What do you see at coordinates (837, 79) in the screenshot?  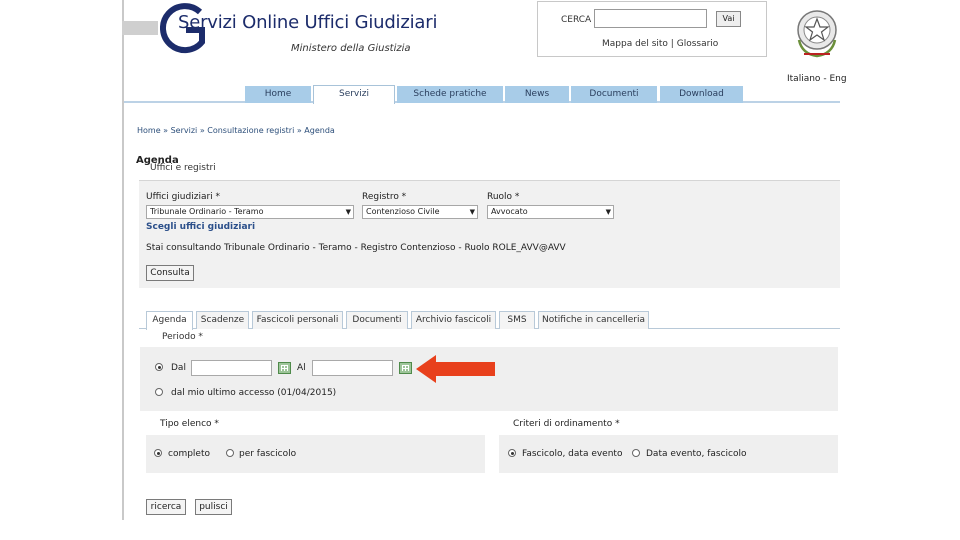 I see `lang-english-link: Eng` at bounding box center [837, 79].